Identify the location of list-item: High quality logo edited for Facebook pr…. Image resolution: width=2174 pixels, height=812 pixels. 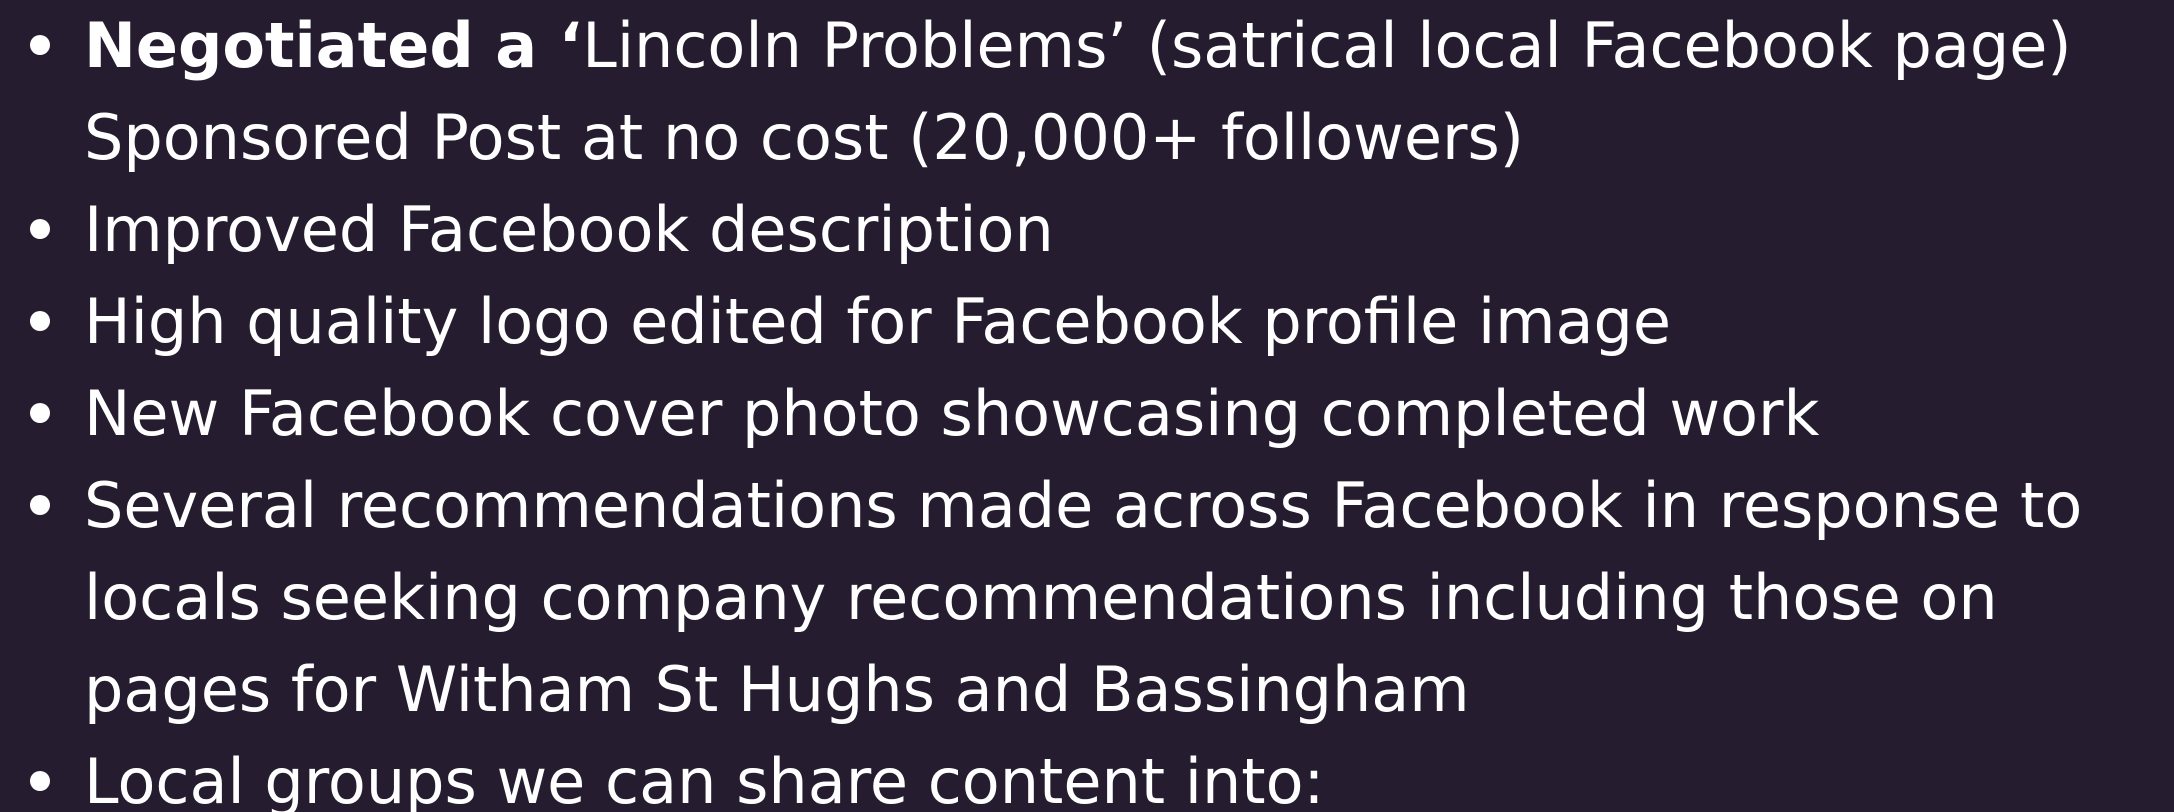
(1087, 322).